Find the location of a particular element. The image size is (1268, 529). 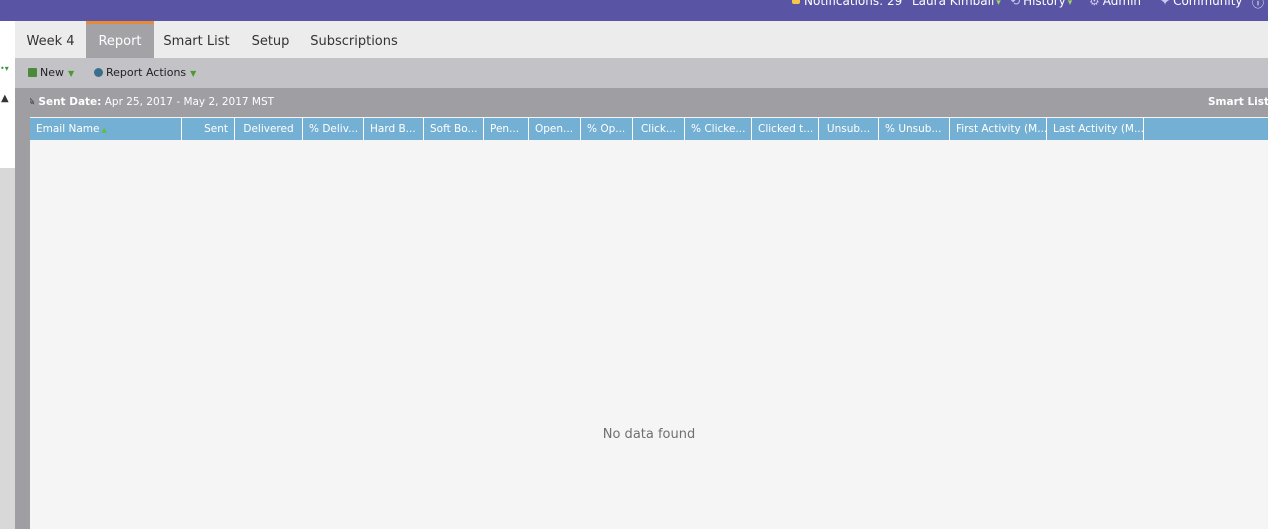

sent-date-value: Apr 25, 2017 - May 2, 2017 MST is located at coordinates (189, 102).